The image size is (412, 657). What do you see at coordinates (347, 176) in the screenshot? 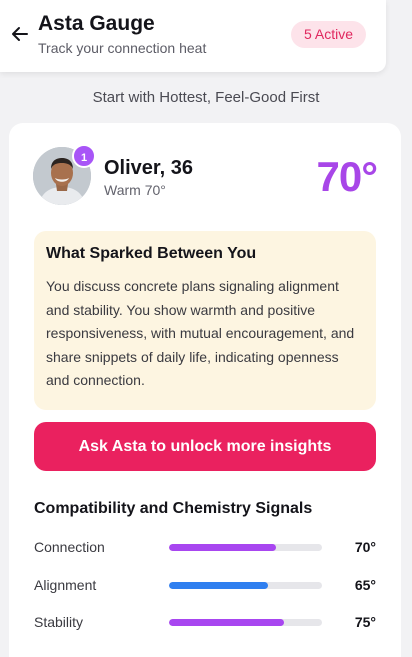
I see `heat-score: 70°` at bounding box center [347, 176].